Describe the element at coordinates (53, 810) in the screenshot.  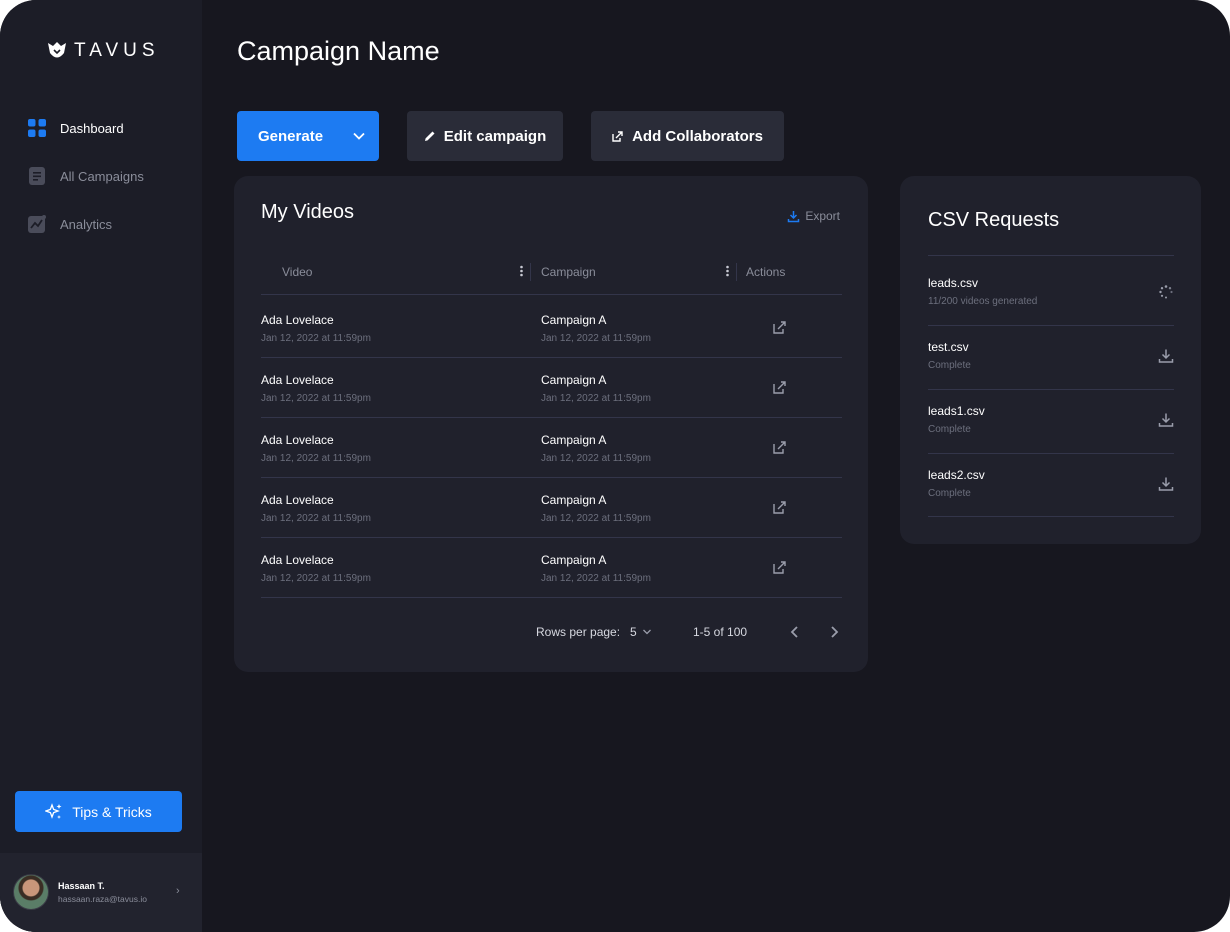
I see `sparkle-icon` at that location.